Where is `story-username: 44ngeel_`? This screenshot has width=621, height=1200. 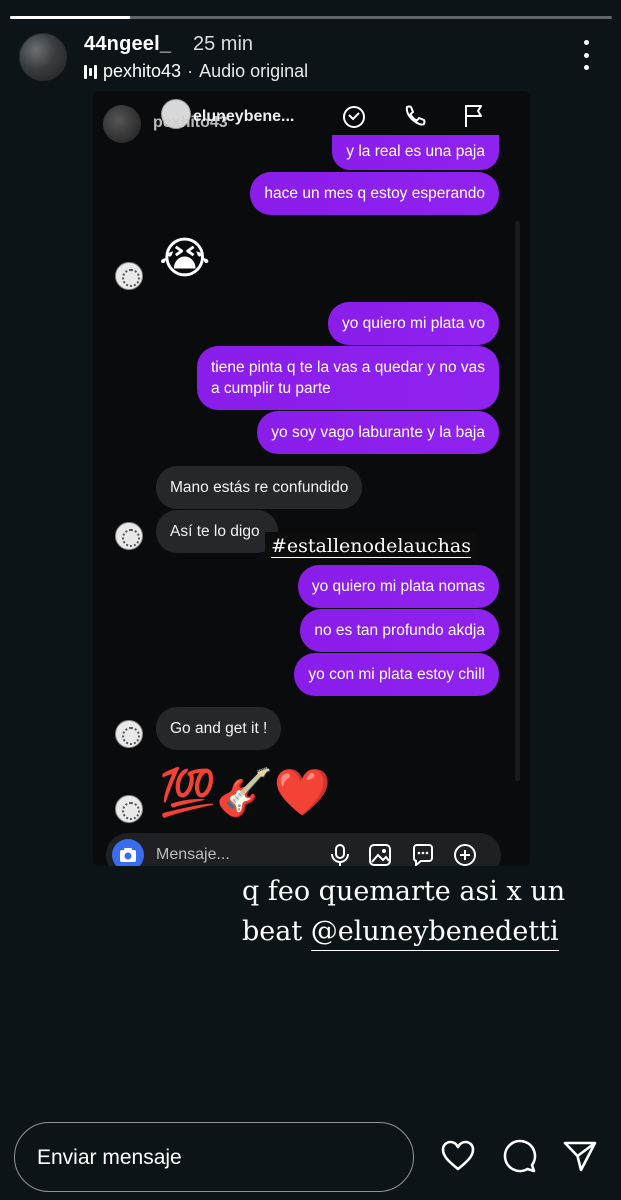 story-username: 44ngeel_ is located at coordinates (127, 44).